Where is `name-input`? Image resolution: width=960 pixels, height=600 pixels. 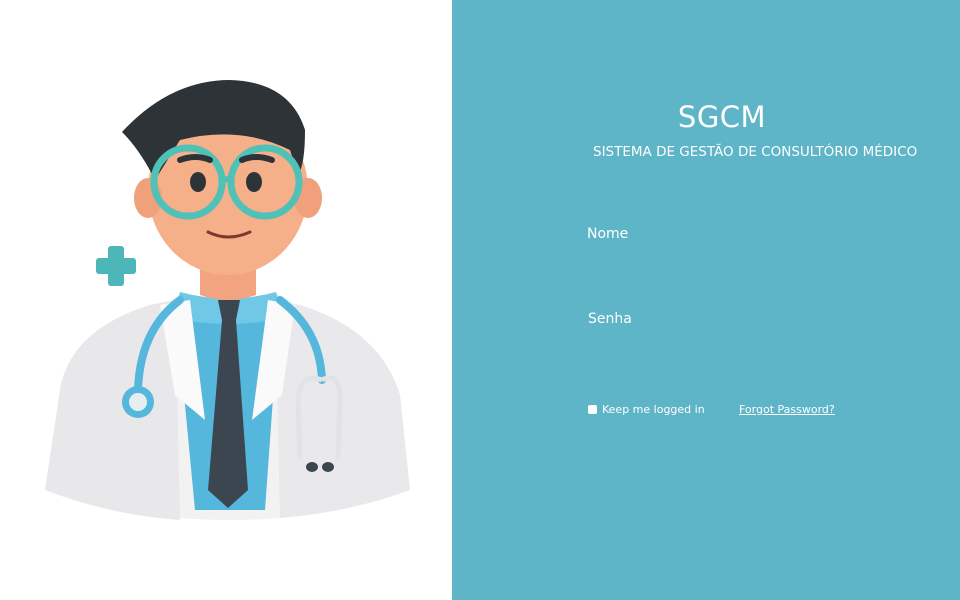 name-input is located at coordinates (712, 234).